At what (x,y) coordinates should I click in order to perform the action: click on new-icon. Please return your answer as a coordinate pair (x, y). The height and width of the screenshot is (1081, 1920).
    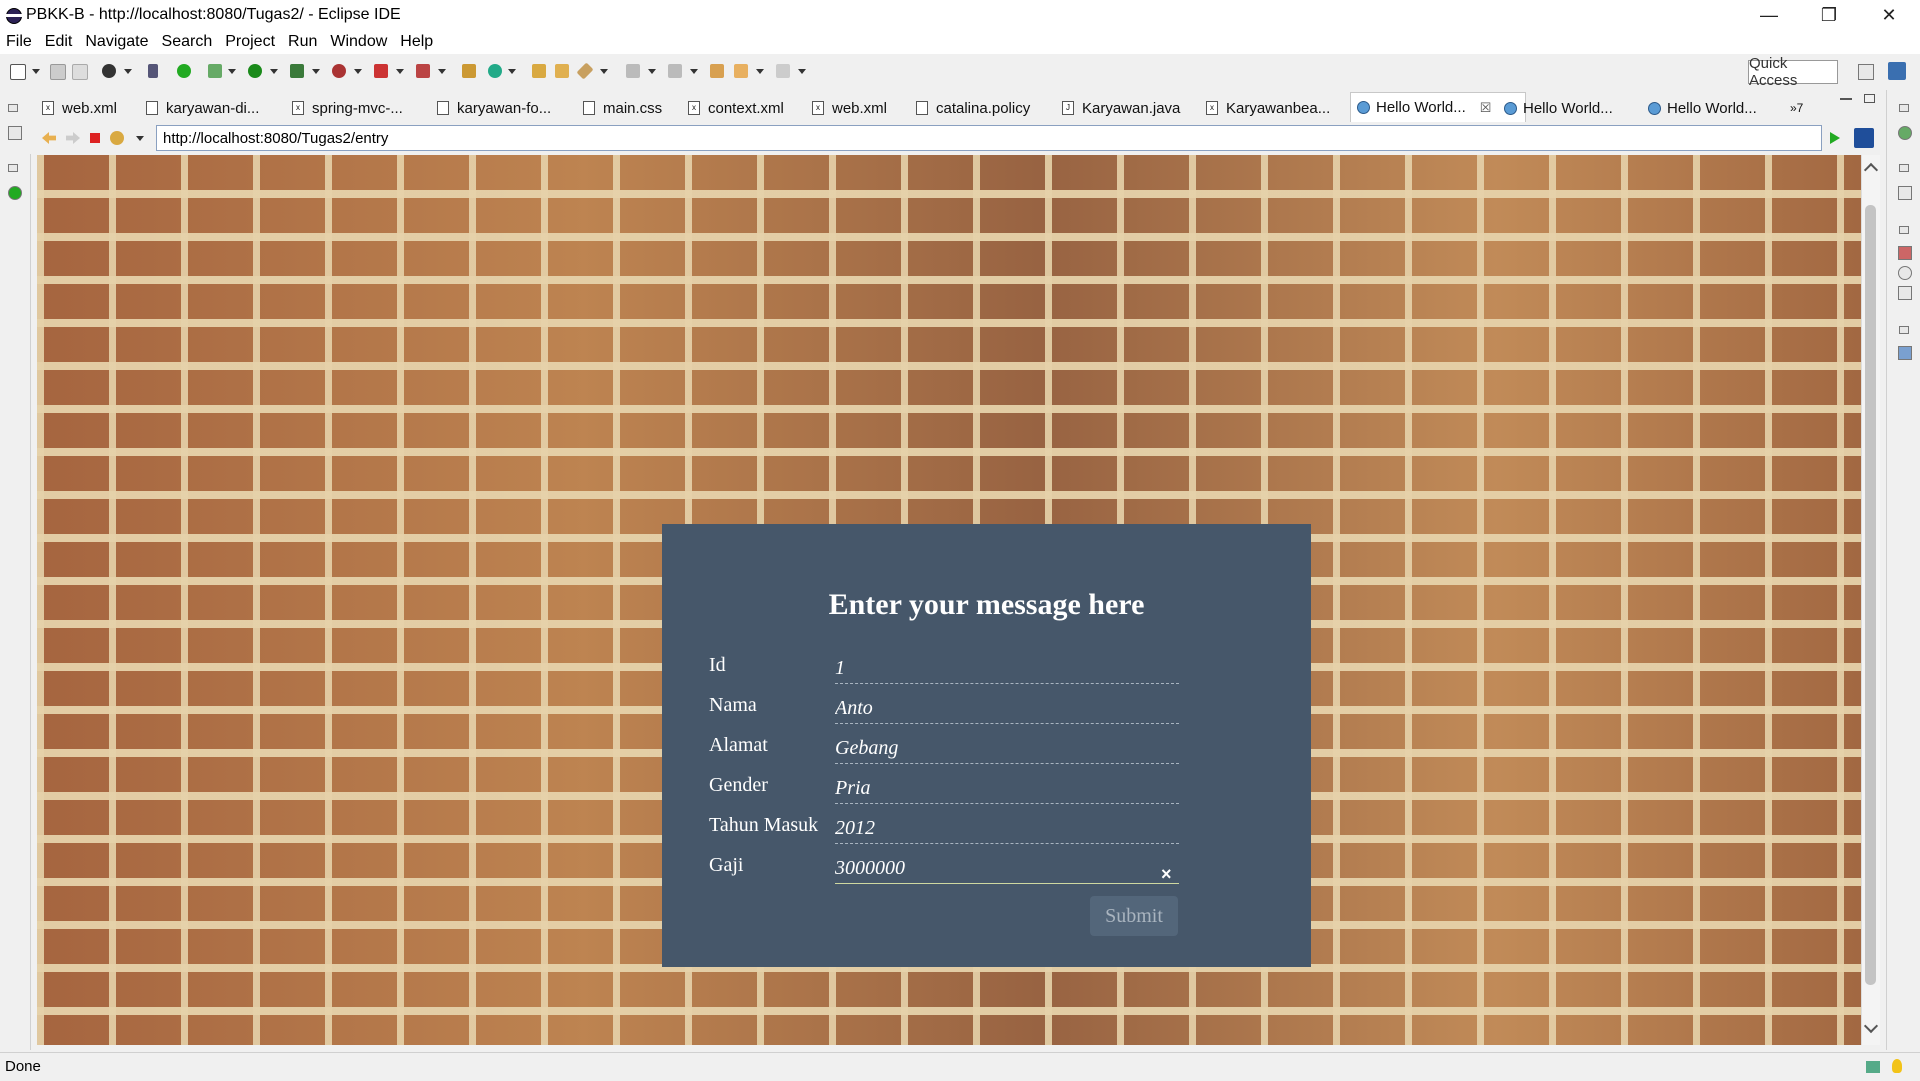
    Looking at the image, I should click on (18, 72).